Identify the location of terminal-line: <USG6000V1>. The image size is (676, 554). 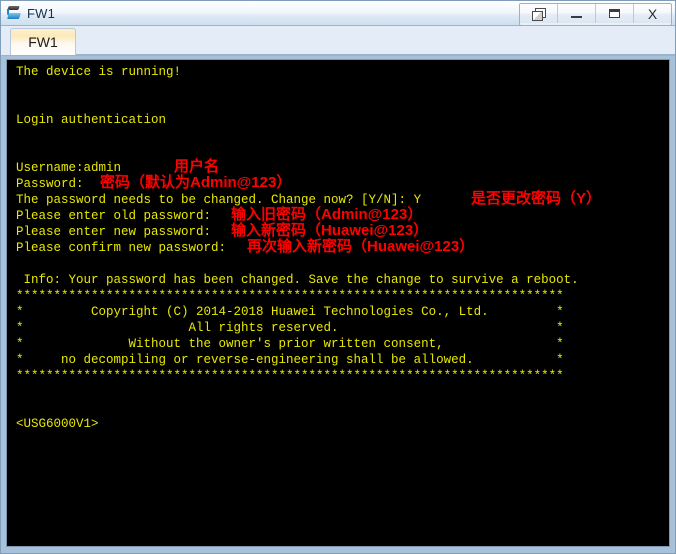
(342, 424).